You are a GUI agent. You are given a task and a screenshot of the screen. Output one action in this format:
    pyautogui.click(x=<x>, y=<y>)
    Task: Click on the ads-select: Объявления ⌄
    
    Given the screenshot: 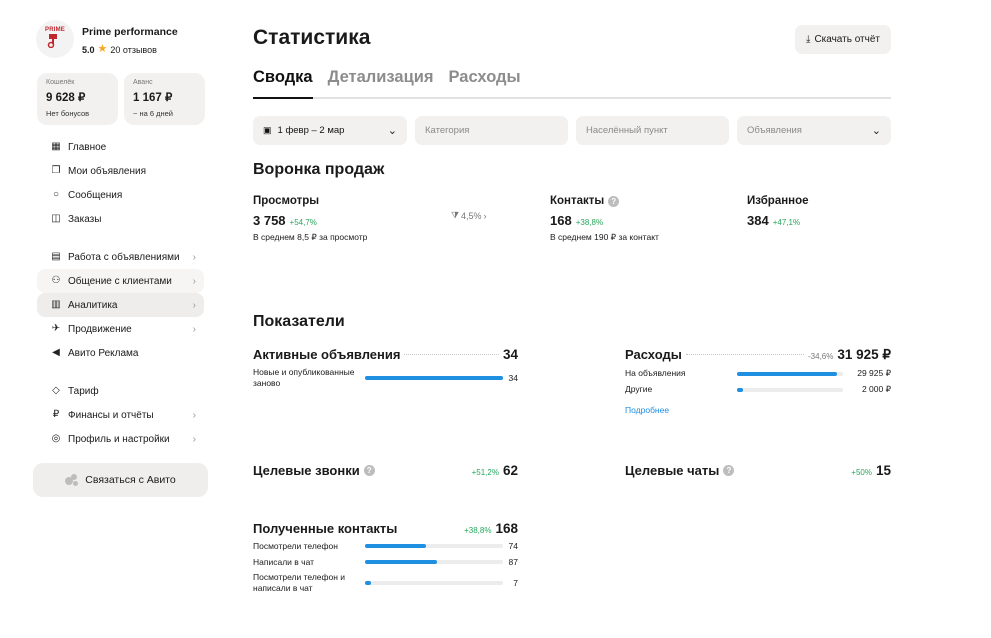 What is the action you would take?
    pyautogui.click(x=814, y=130)
    